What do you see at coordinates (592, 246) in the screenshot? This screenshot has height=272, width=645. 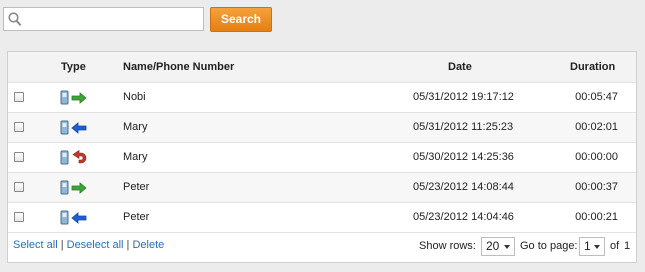 I see `page-select: 1` at bounding box center [592, 246].